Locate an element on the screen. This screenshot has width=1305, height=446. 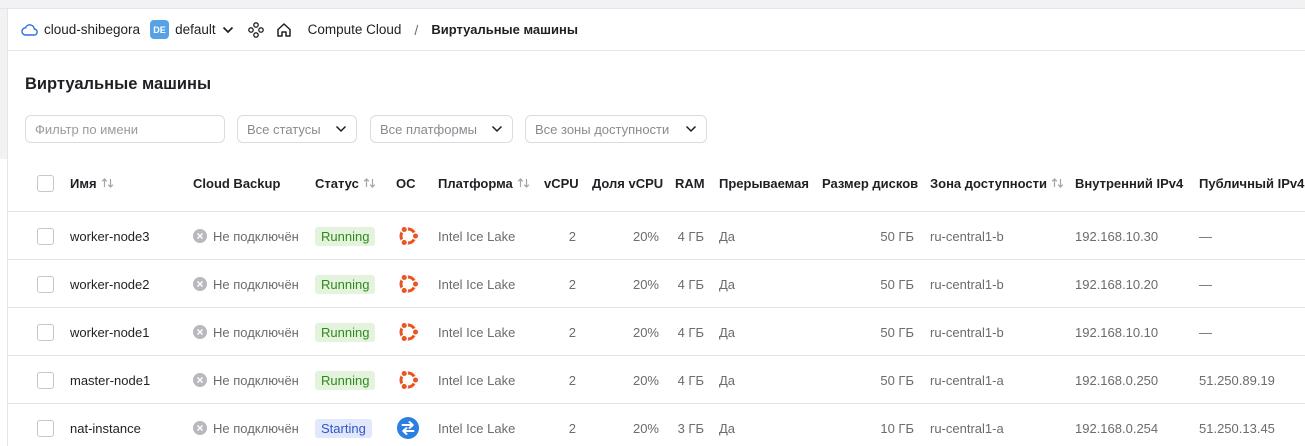
vm-name: worker-node1 is located at coordinates (110, 332).